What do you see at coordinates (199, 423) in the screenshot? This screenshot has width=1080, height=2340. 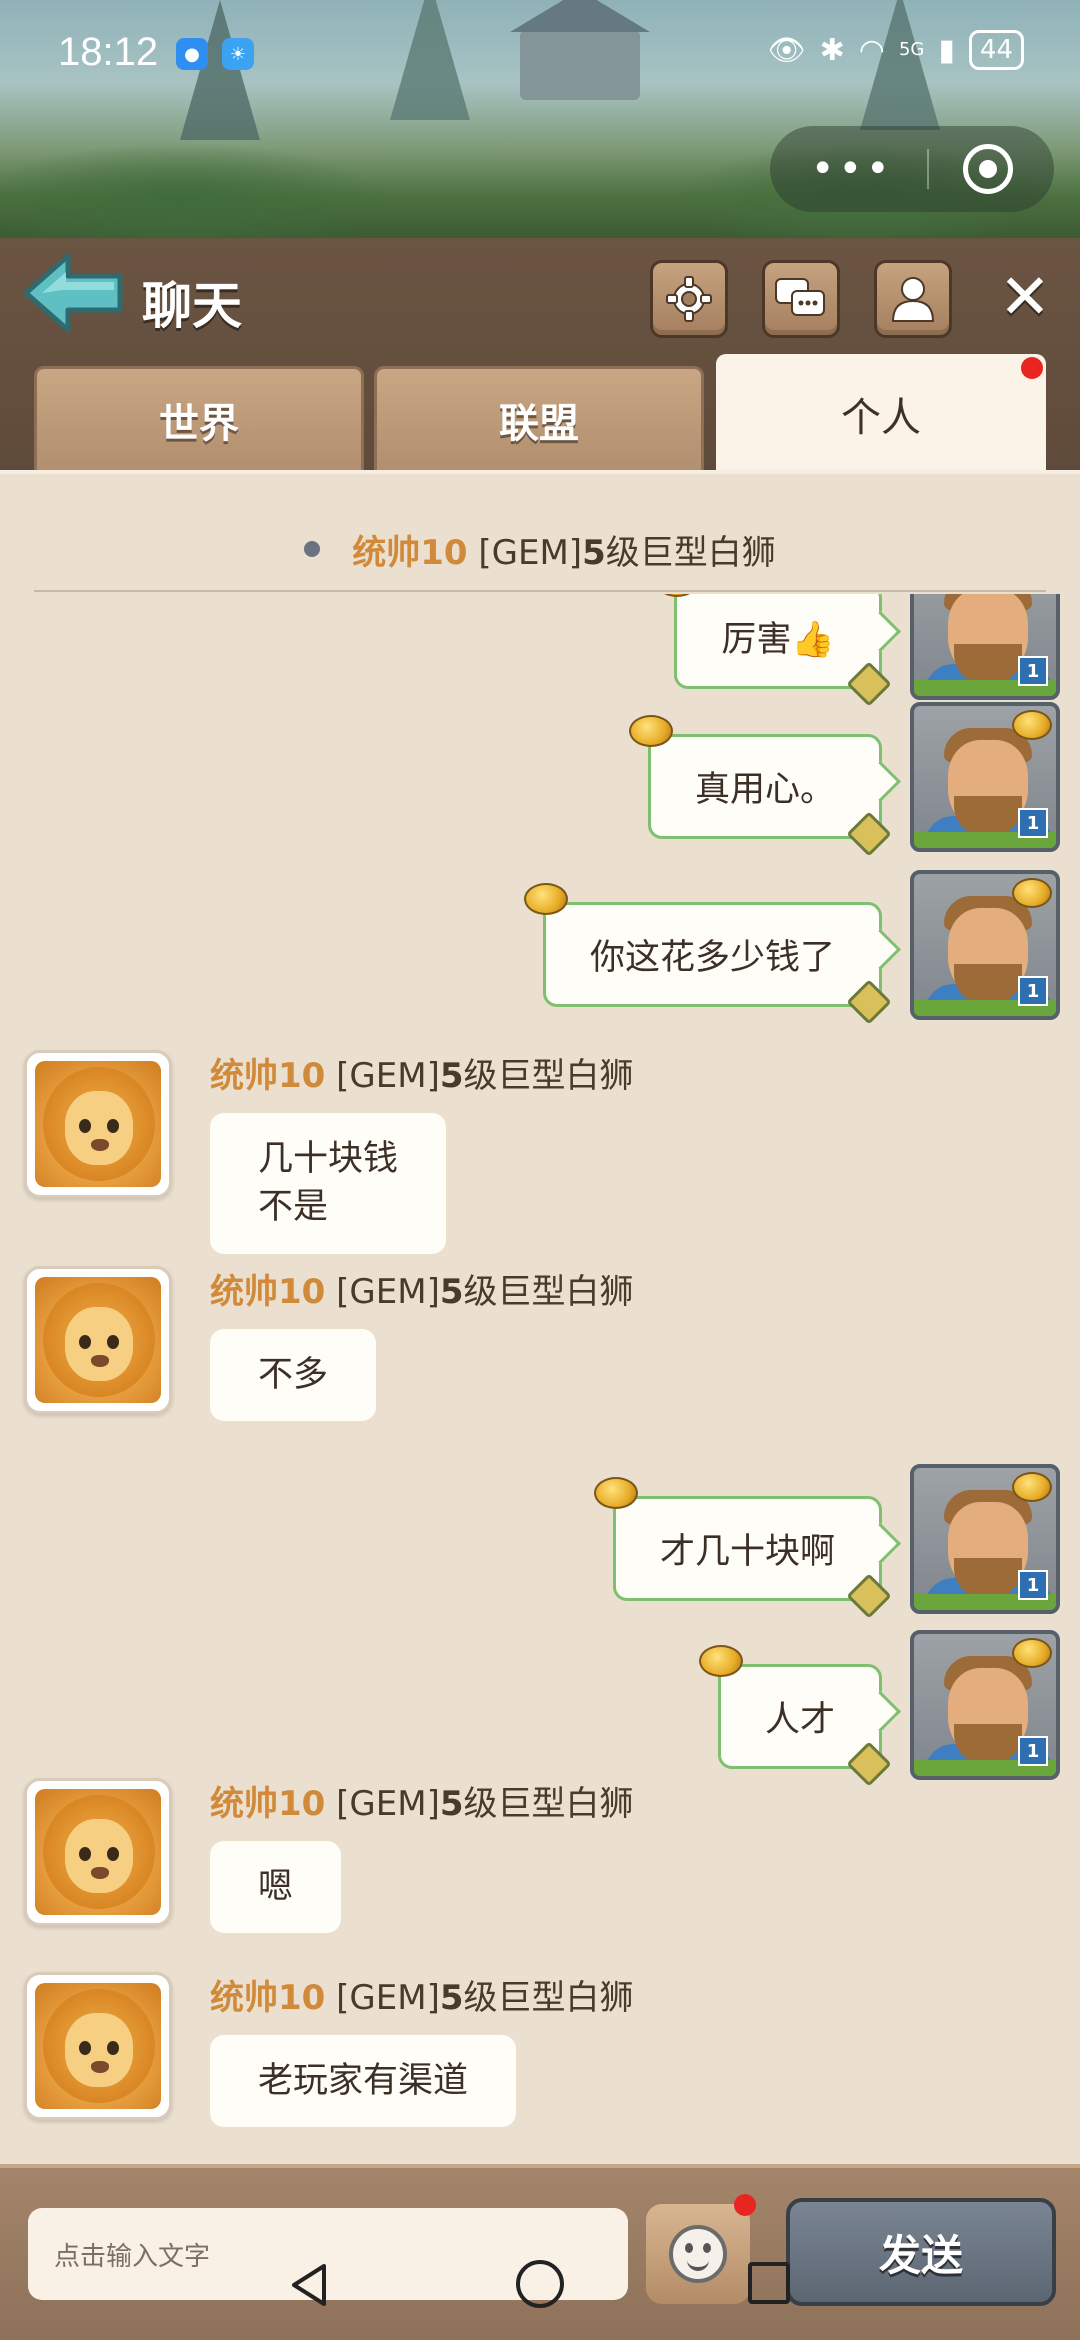 I see `tab-world-label: 世界` at bounding box center [199, 423].